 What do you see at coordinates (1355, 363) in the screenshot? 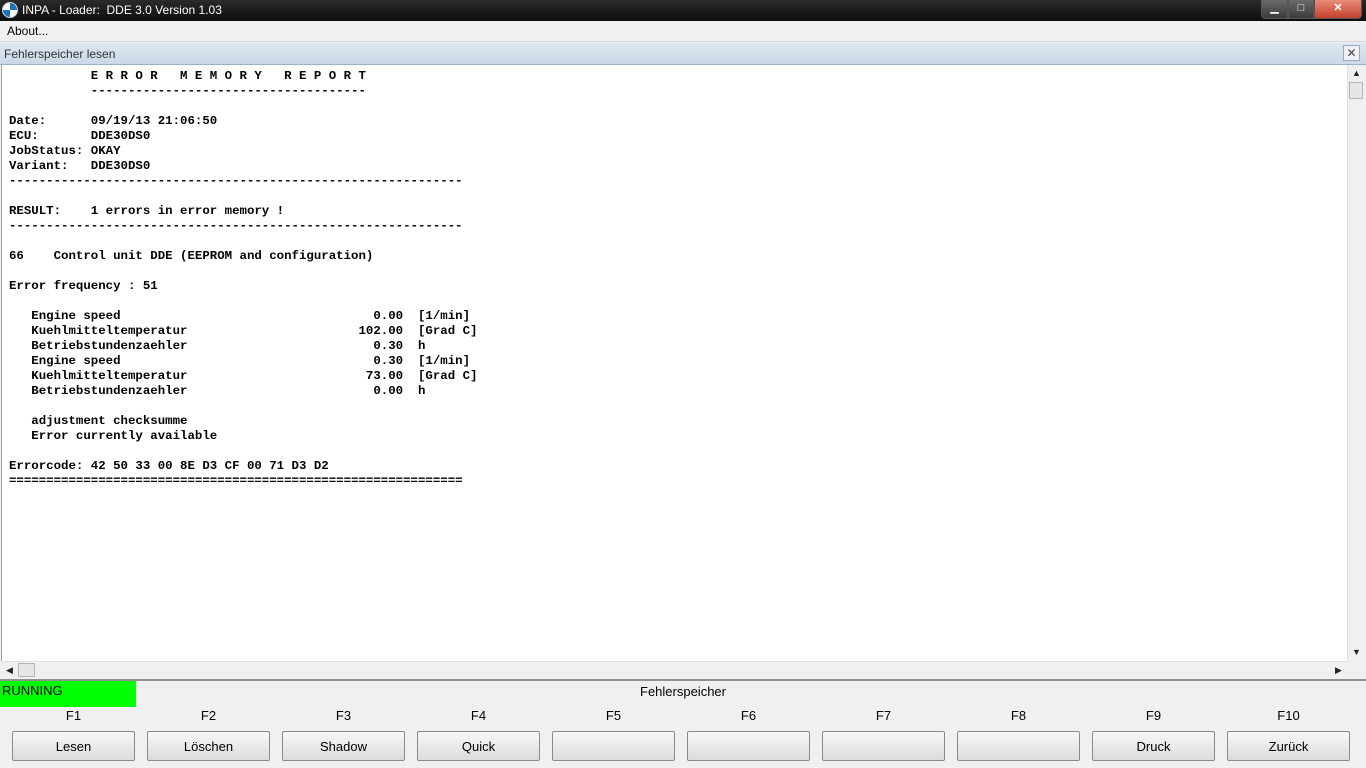
I see `vertical-scrollbar: ▲ ▼` at bounding box center [1355, 363].